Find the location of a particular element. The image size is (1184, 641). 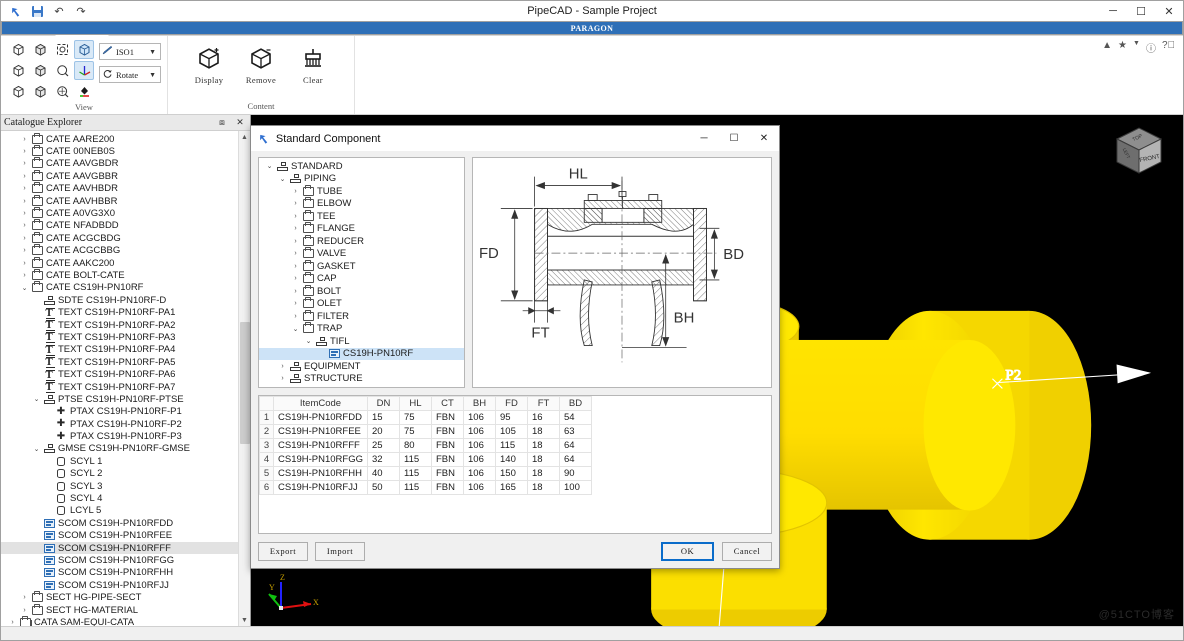

collapse-ribbon-icon: ▲ is located at coordinates (1107, 45).